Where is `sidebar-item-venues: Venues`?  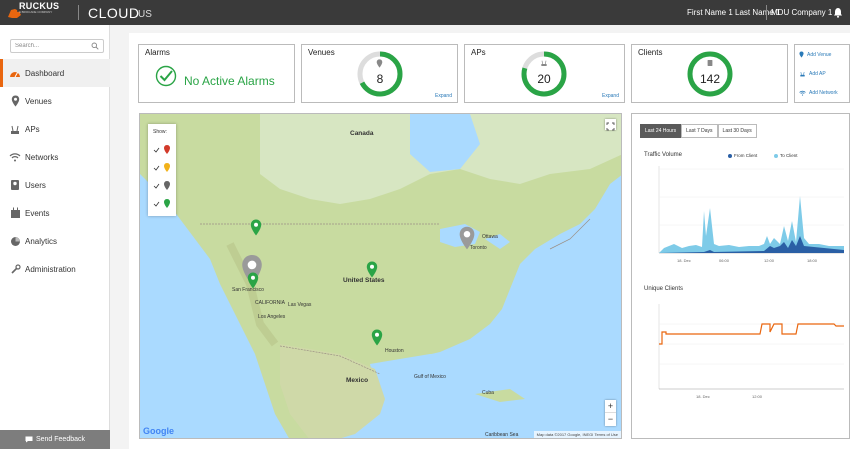 sidebar-item-venues: Venues is located at coordinates (55, 101).